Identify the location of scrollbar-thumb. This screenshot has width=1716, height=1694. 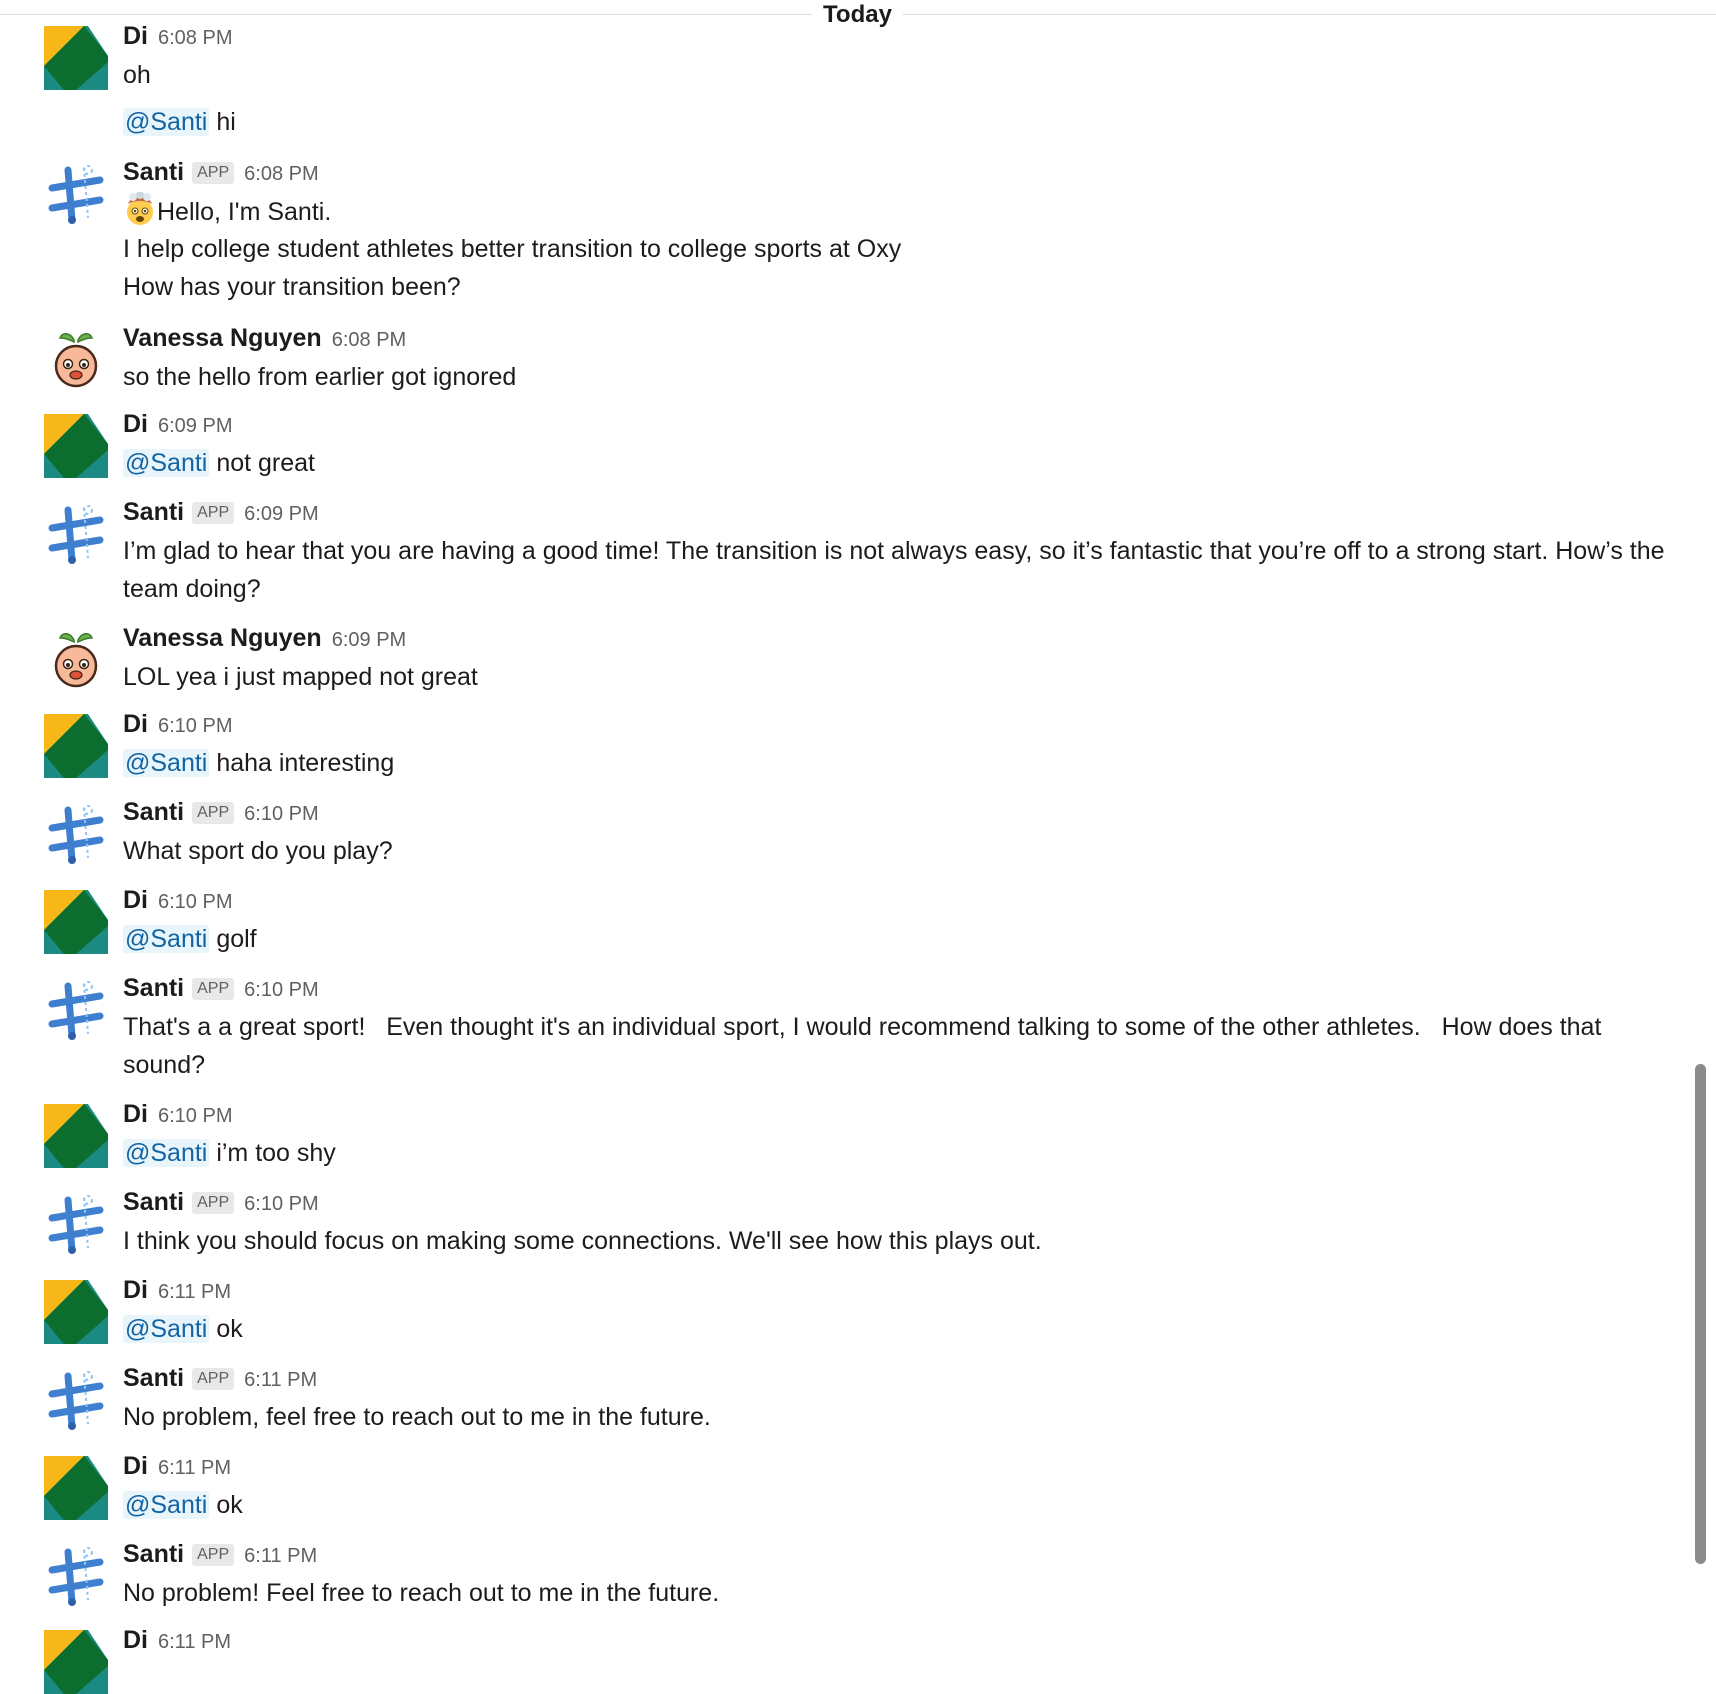
(1700, 1314).